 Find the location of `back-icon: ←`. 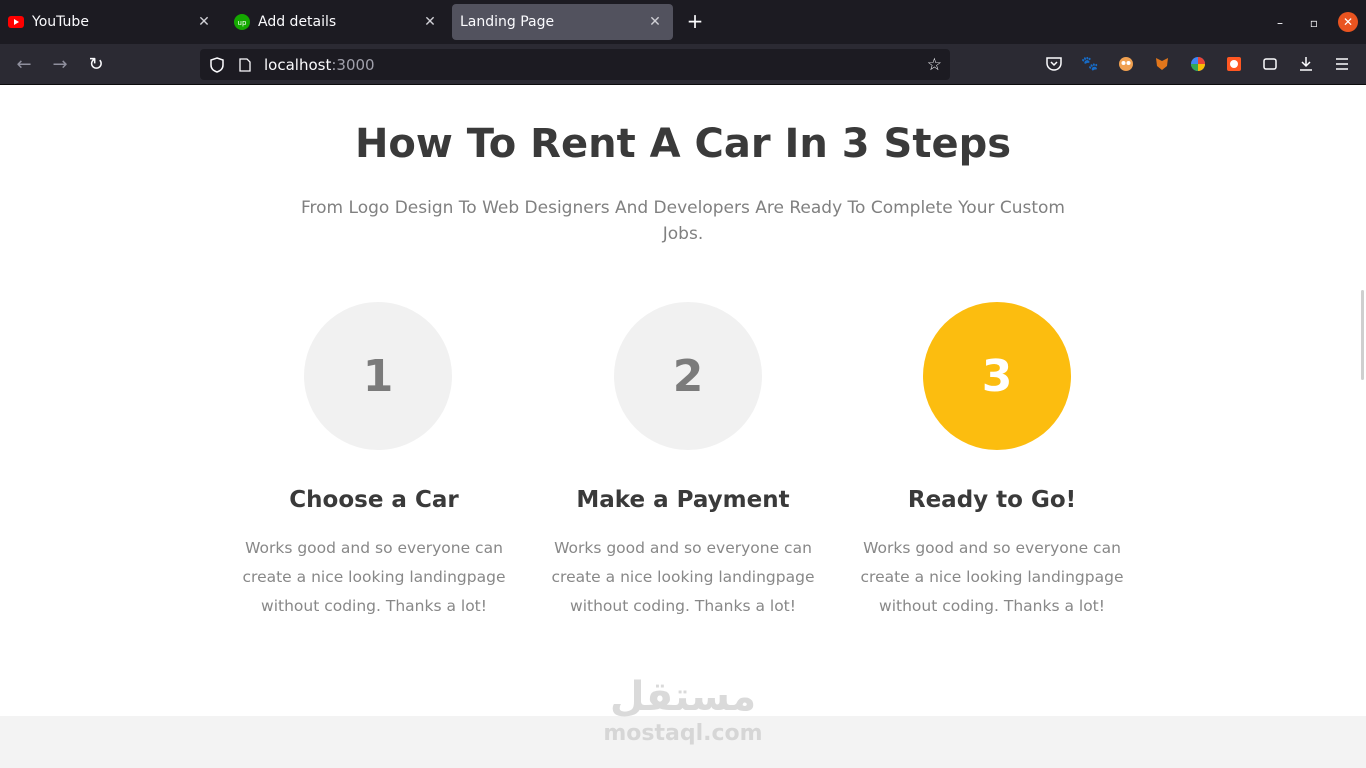

back-icon: ← is located at coordinates (24, 65).